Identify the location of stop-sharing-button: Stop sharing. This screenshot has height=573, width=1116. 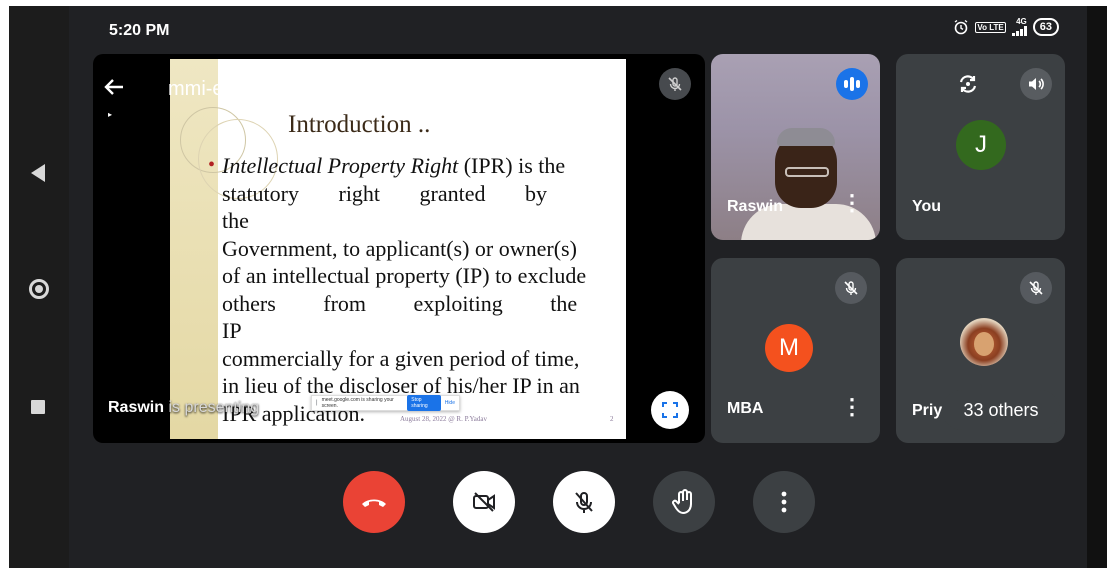
(424, 403).